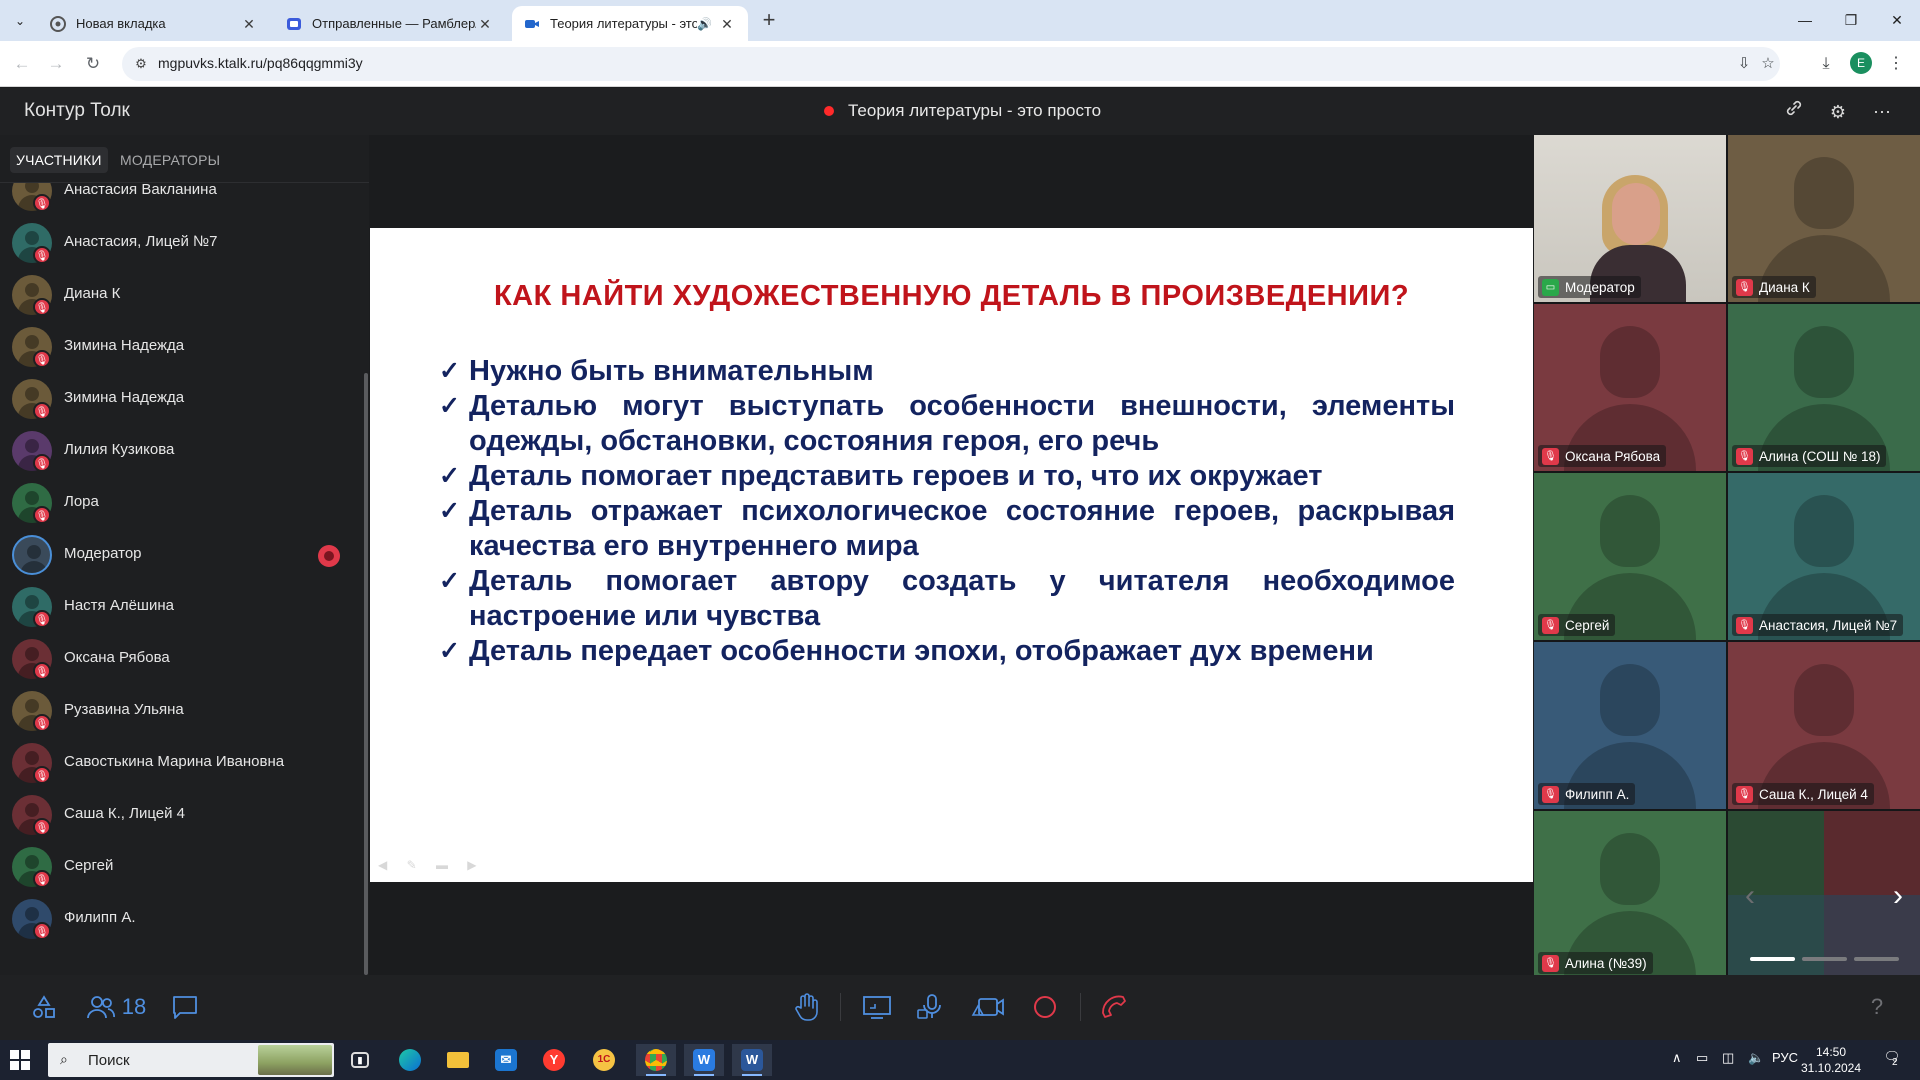 The image size is (1920, 1080). I want to click on participant-row: 🎙 Рузавина Ульяна, so click(181, 711).